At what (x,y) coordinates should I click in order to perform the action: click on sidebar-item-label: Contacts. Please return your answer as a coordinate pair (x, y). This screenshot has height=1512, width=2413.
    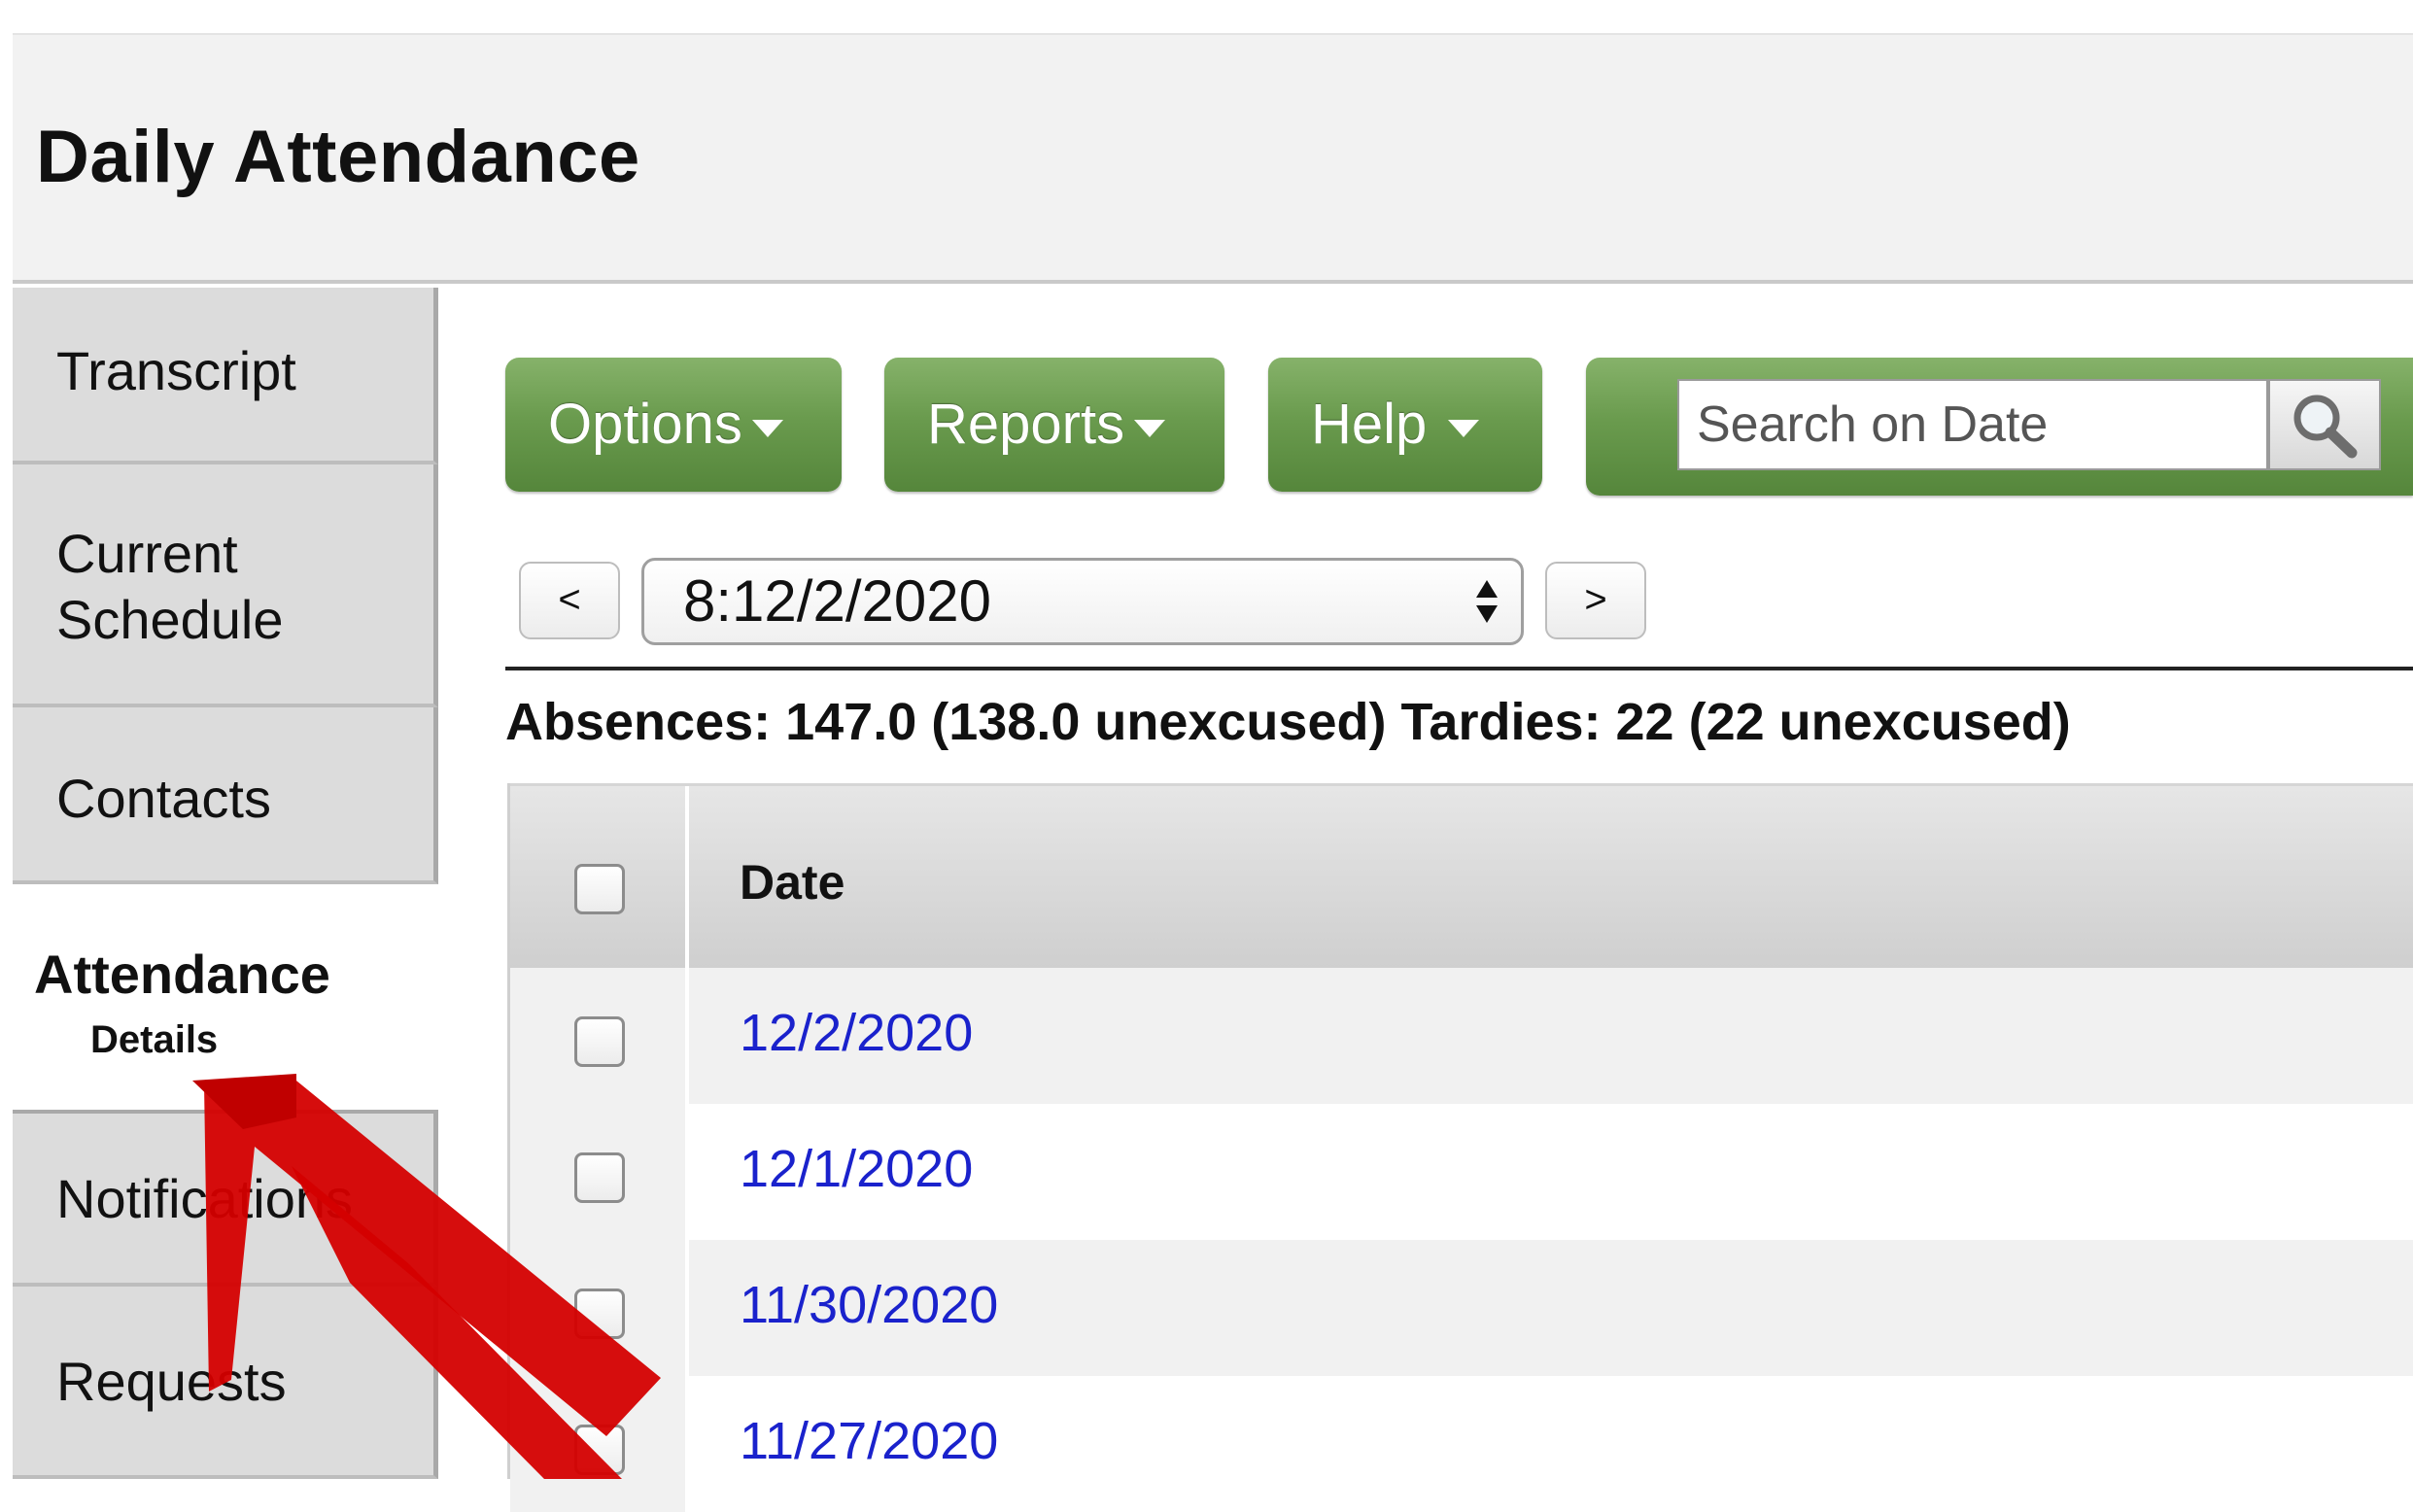
    Looking at the image, I should click on (163, 798).